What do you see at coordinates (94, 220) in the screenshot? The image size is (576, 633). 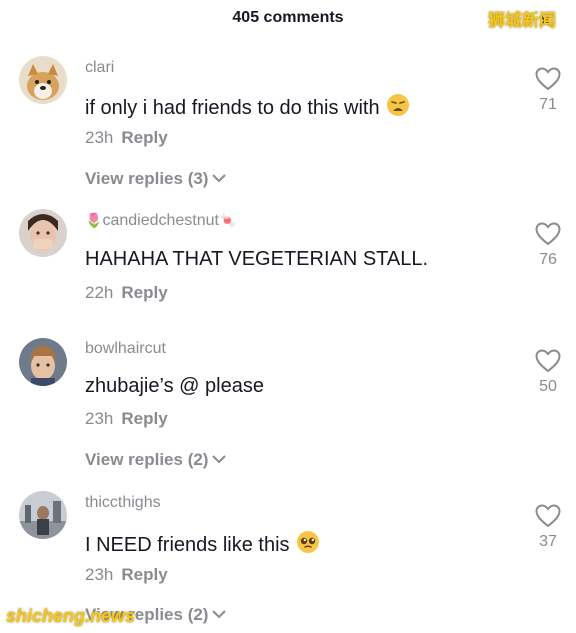 I see `tulip-icon: 🌷` at bounding box center [94, 220].